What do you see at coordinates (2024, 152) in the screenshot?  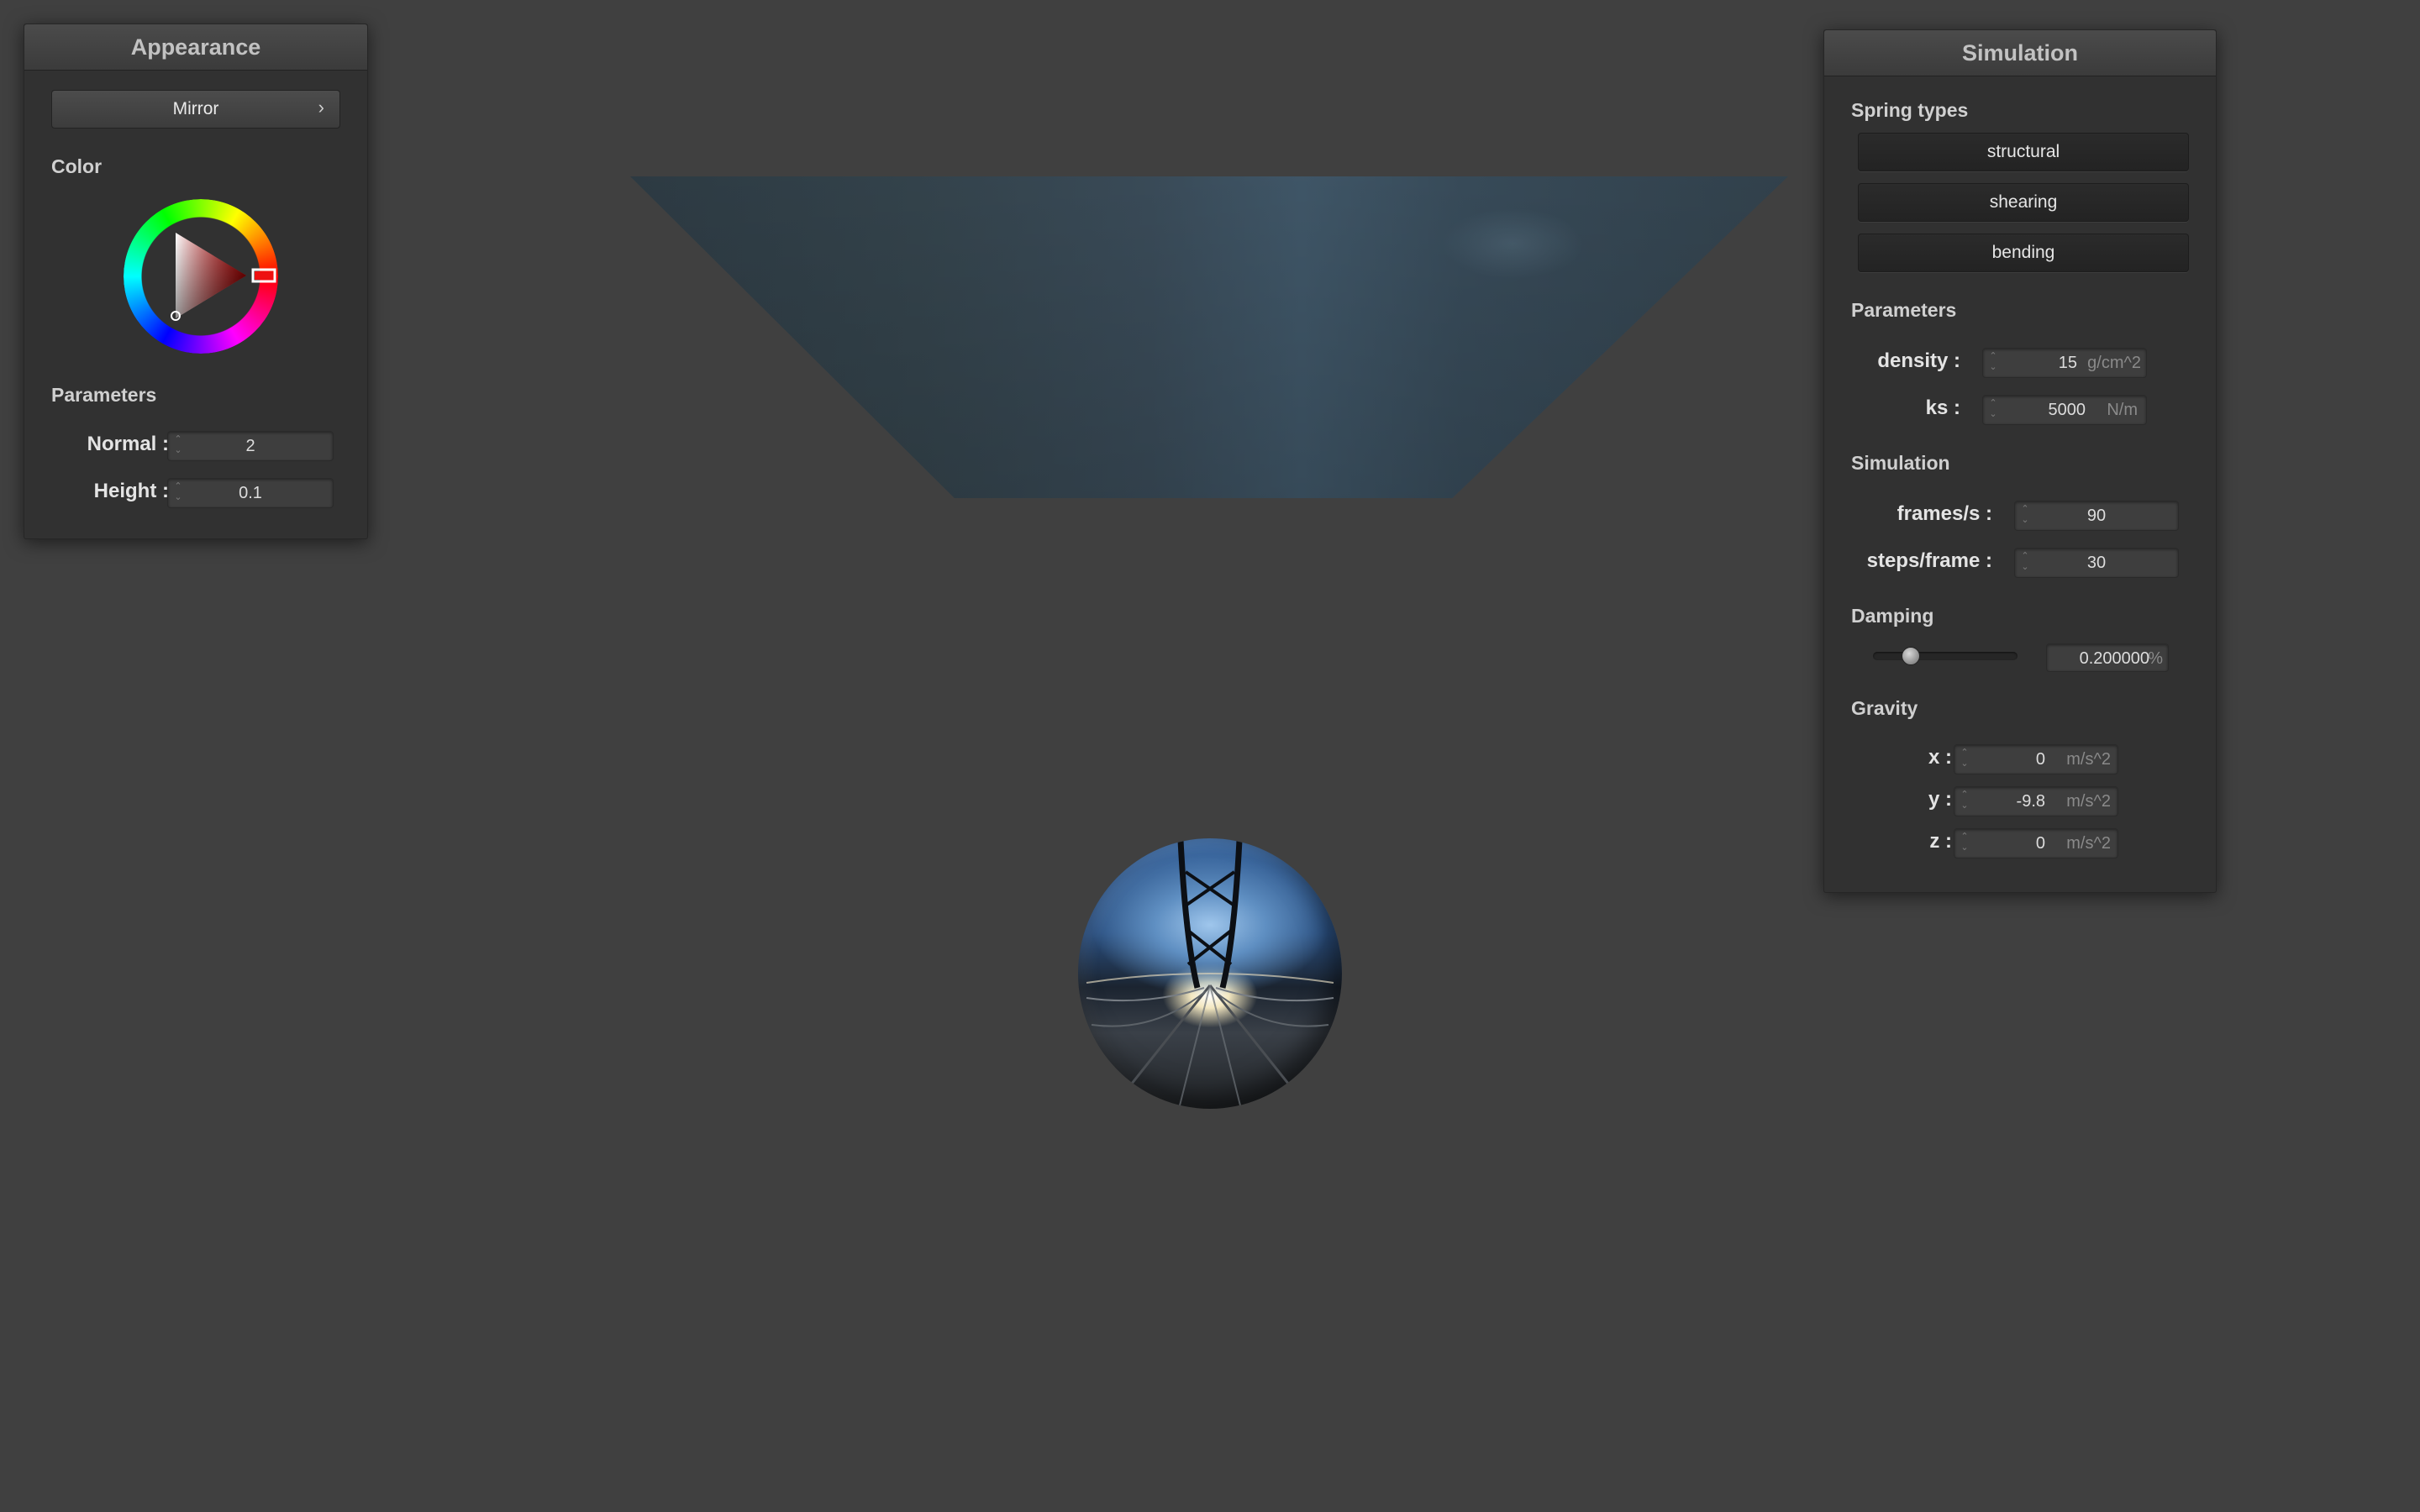 I see `structural-button: structural` at bounding box center [2024, 152].